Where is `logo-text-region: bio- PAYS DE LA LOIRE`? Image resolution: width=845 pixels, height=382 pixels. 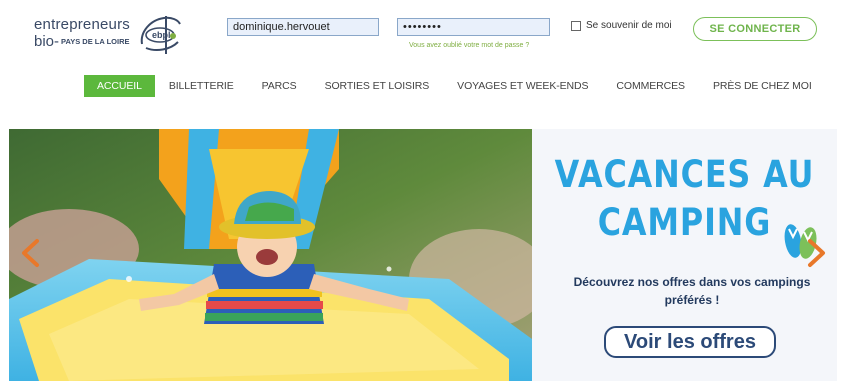
logo-text-region: bio- PAYS DE LA LOIRE is located at coordinates (82, 42).